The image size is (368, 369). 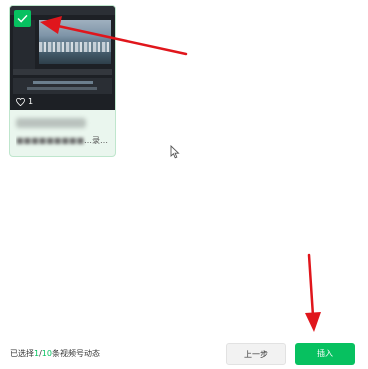 I want to click on mouse-cursor-icon, so click(x=175, y=152).